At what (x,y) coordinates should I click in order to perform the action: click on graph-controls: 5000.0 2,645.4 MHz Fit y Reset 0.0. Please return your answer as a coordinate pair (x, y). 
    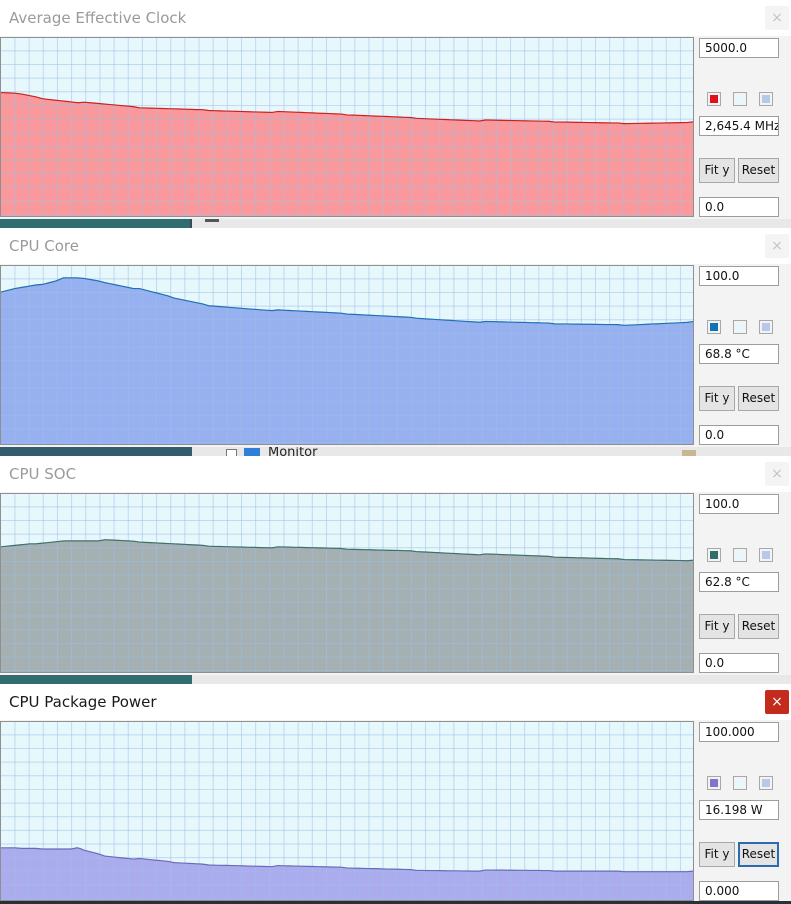
    Looking at the image, I should click on (744, 128).